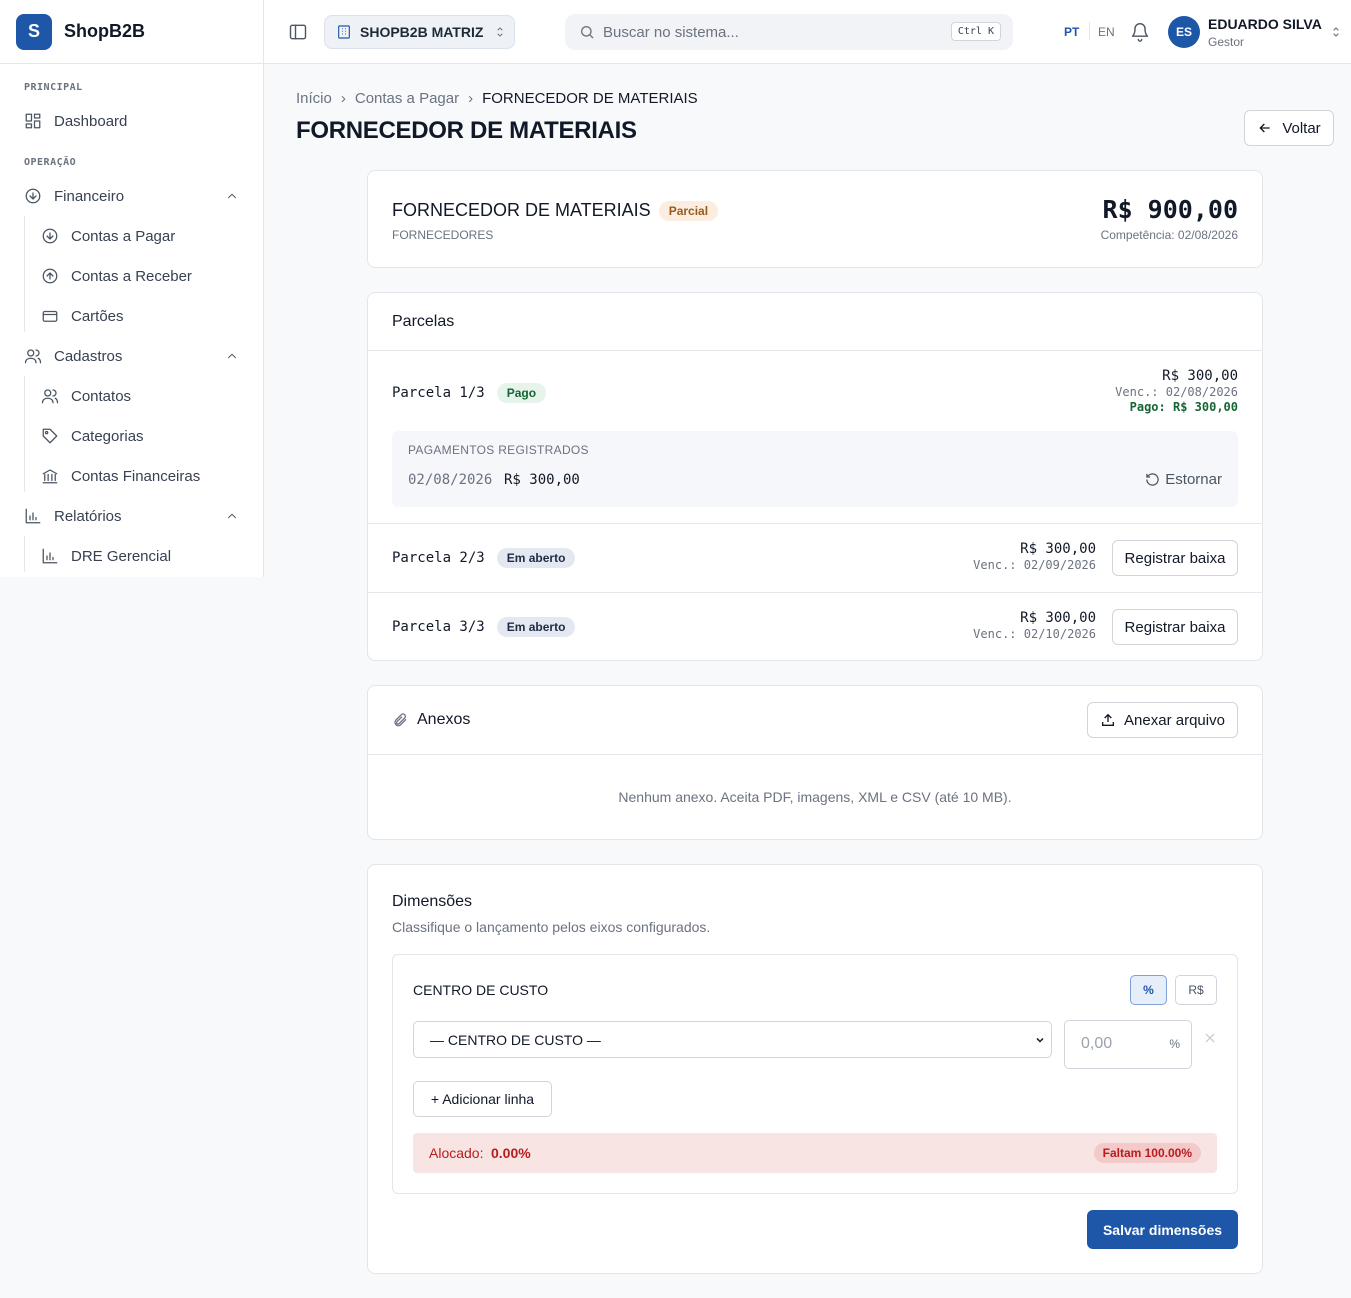 The width and height of the screenshot is (1351, 1298). What do you see at coordinates (1183, 479) in the screenshot?
I see `estornar-button: Estornar` at bounding box center [1183, 479].